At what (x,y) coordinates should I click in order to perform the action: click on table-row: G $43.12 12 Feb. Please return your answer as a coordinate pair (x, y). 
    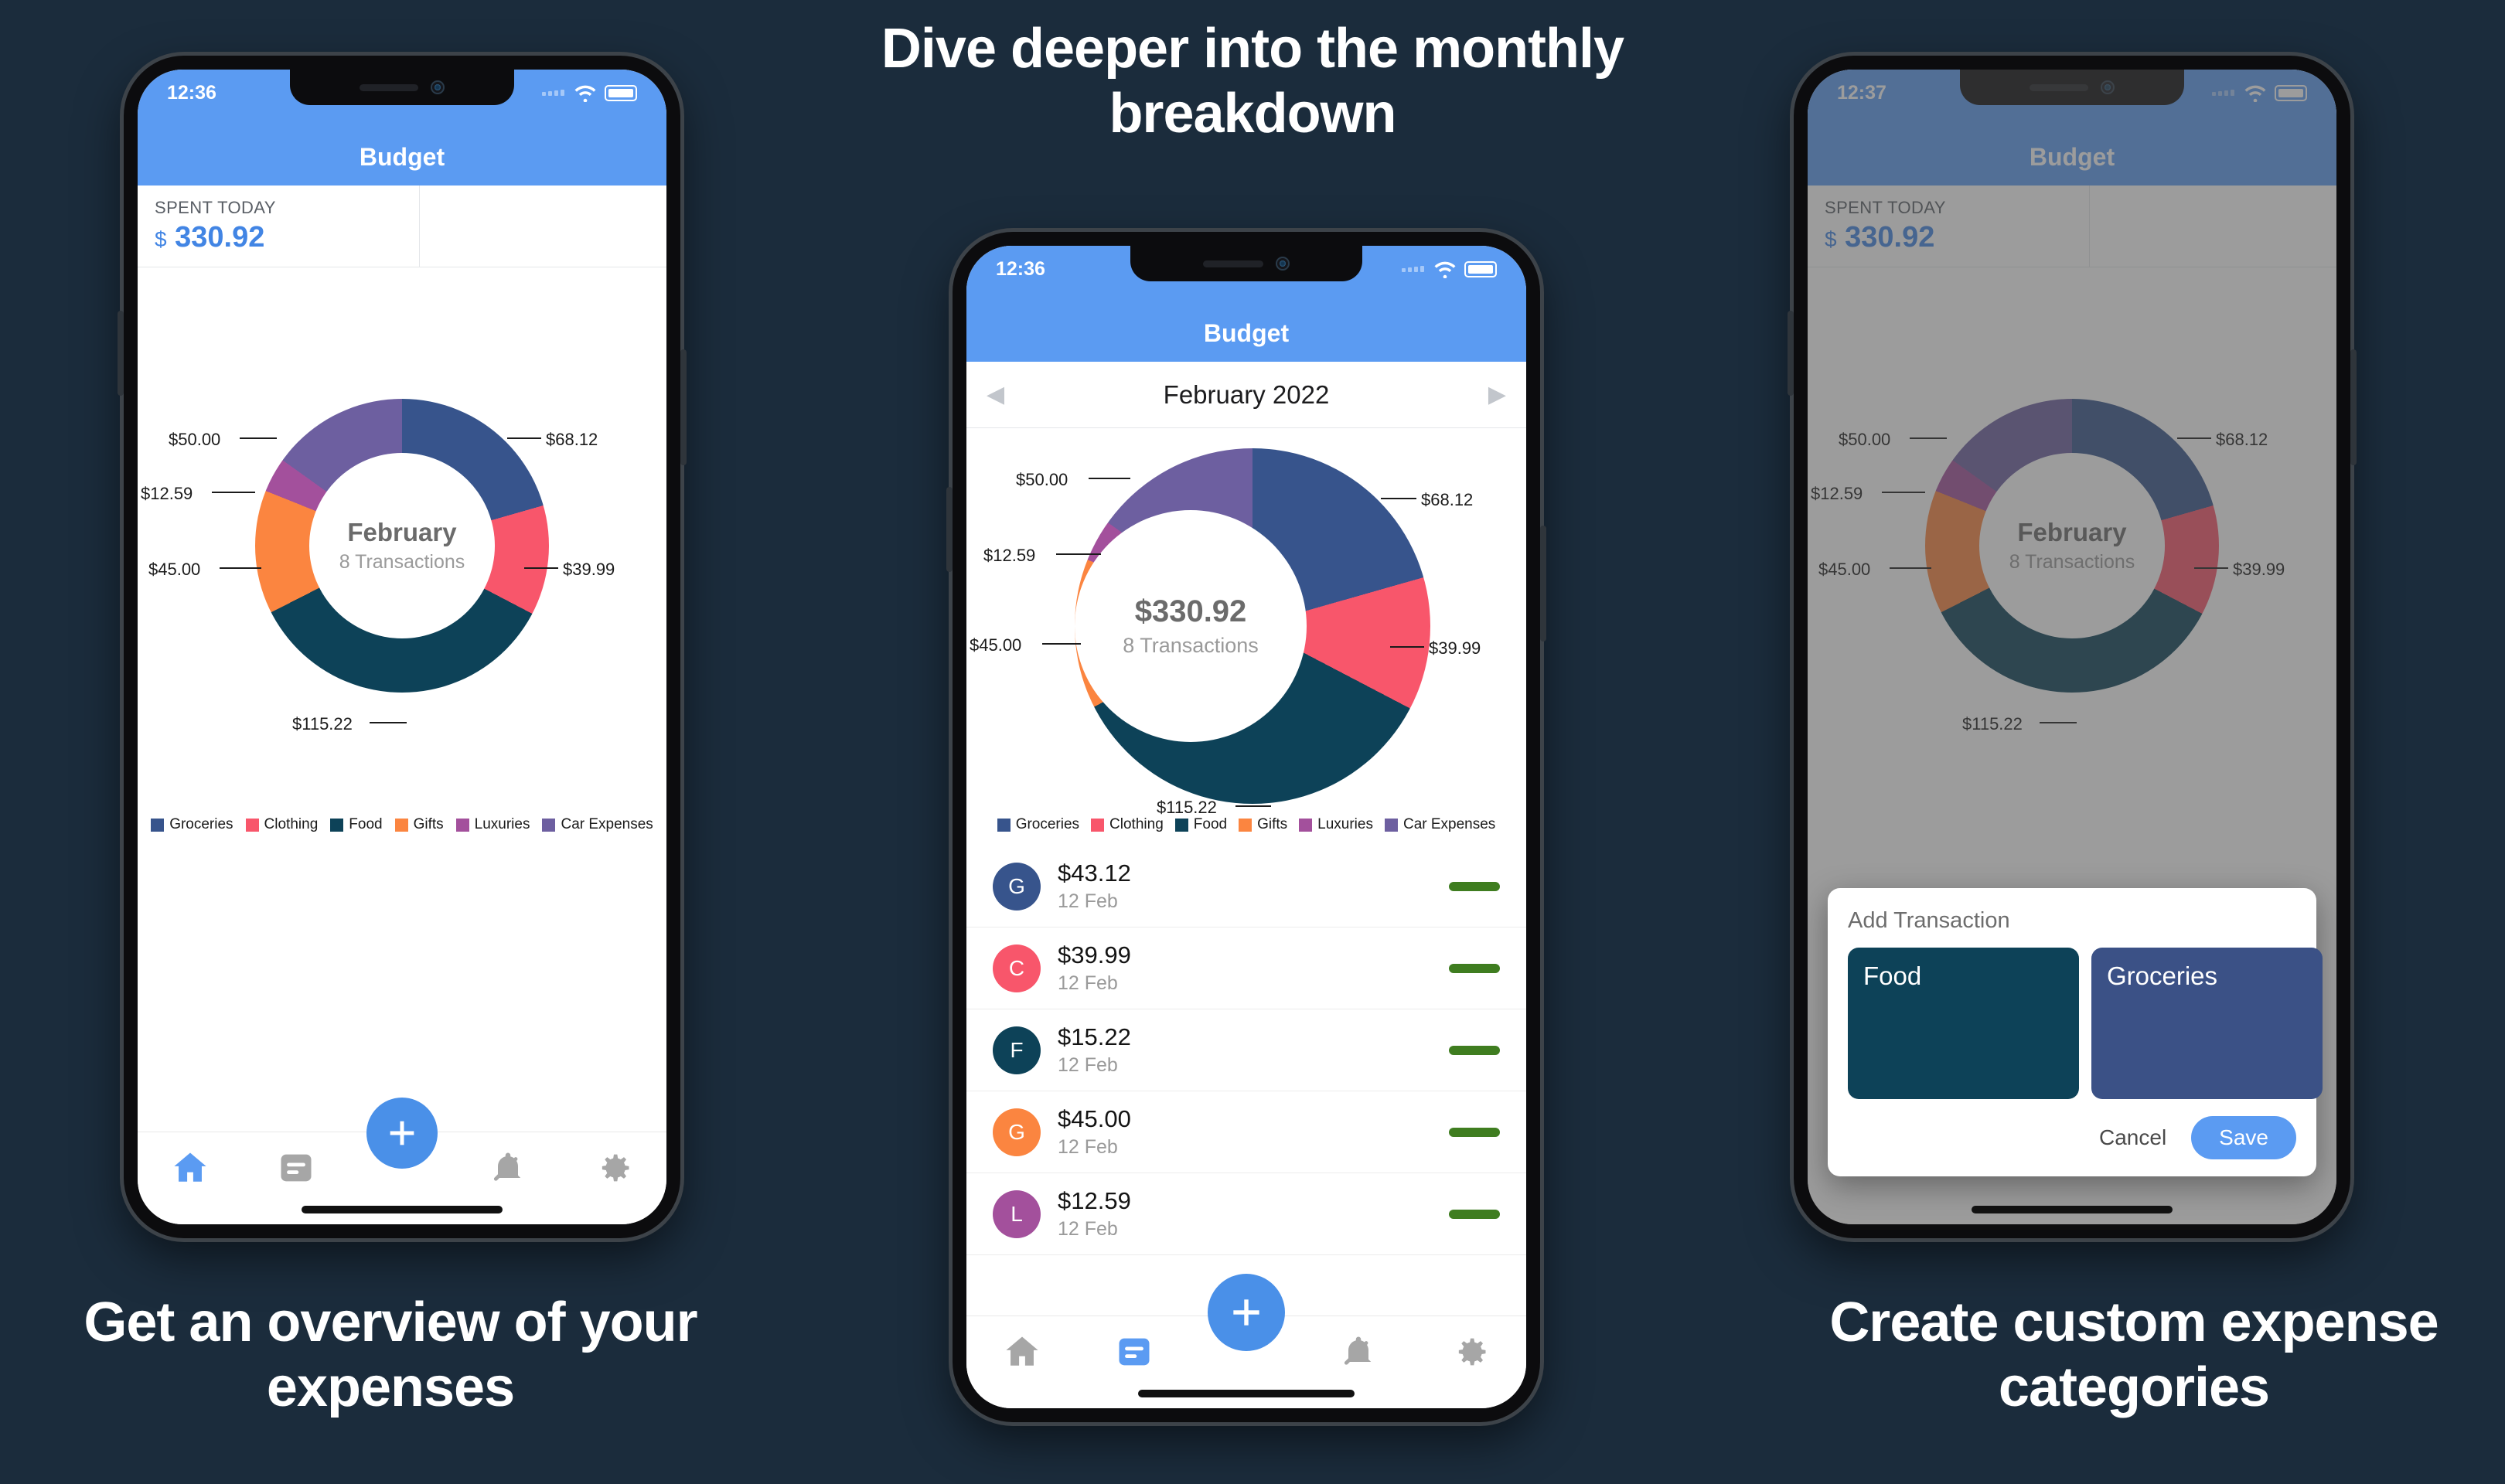
    Looking at the image, I should click on (1246, 887).